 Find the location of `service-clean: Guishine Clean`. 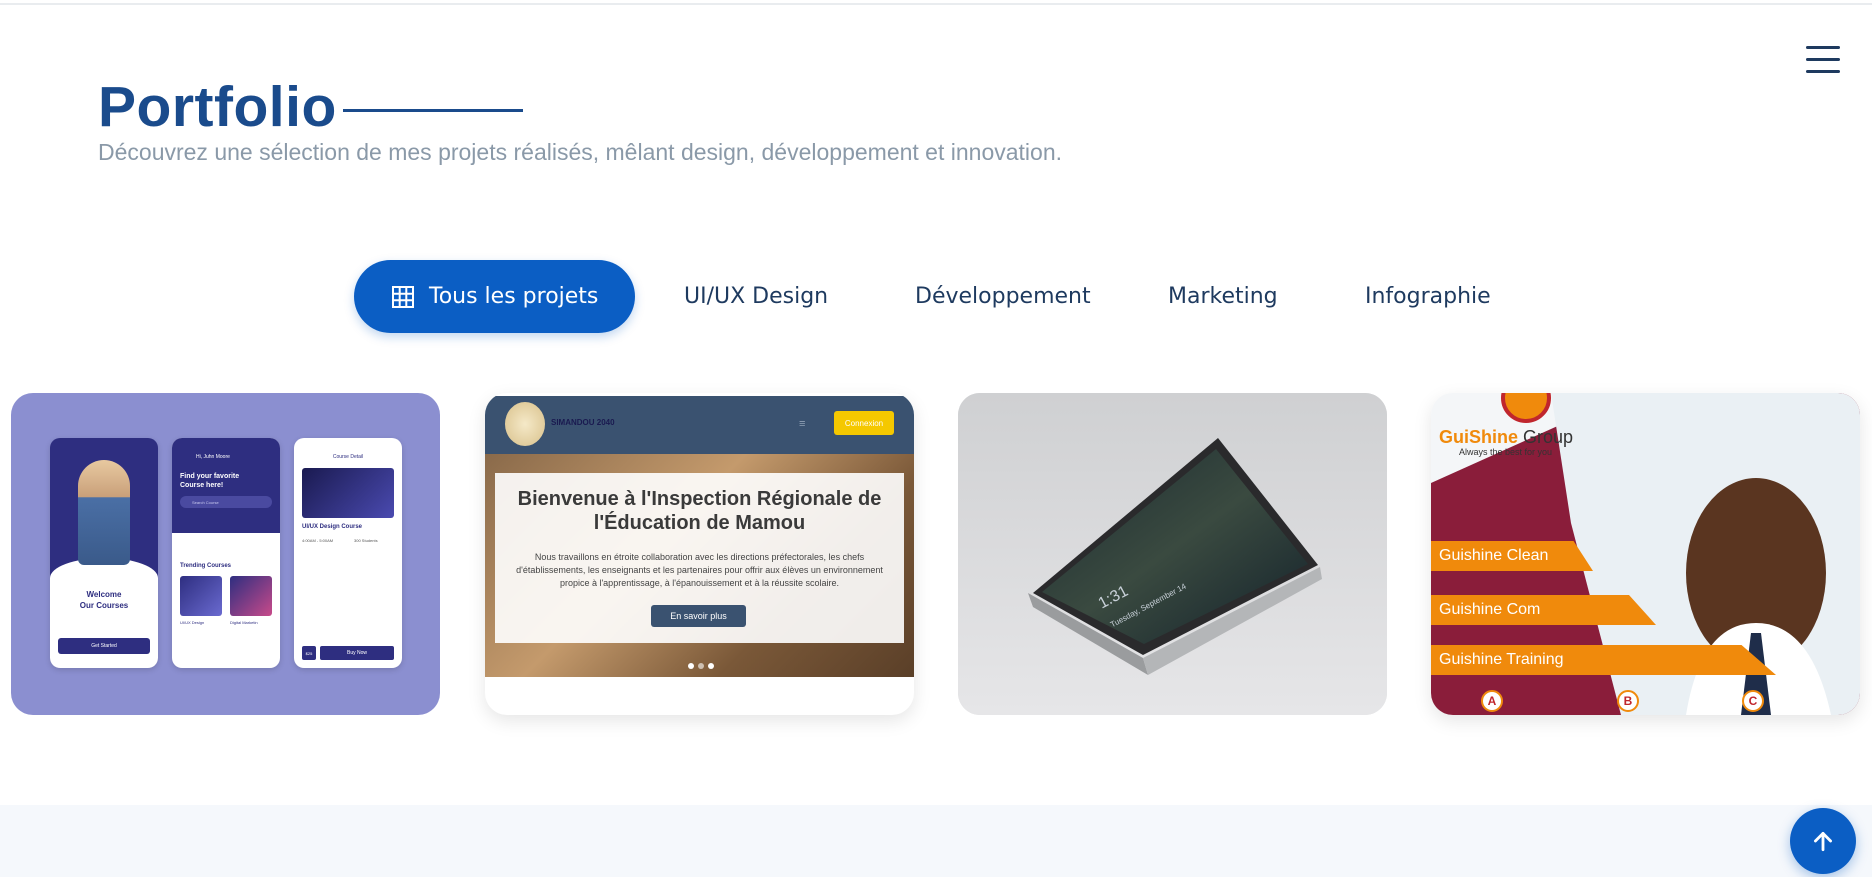

service-clean: Guishine Clean is located at coordinates (1512, 556).